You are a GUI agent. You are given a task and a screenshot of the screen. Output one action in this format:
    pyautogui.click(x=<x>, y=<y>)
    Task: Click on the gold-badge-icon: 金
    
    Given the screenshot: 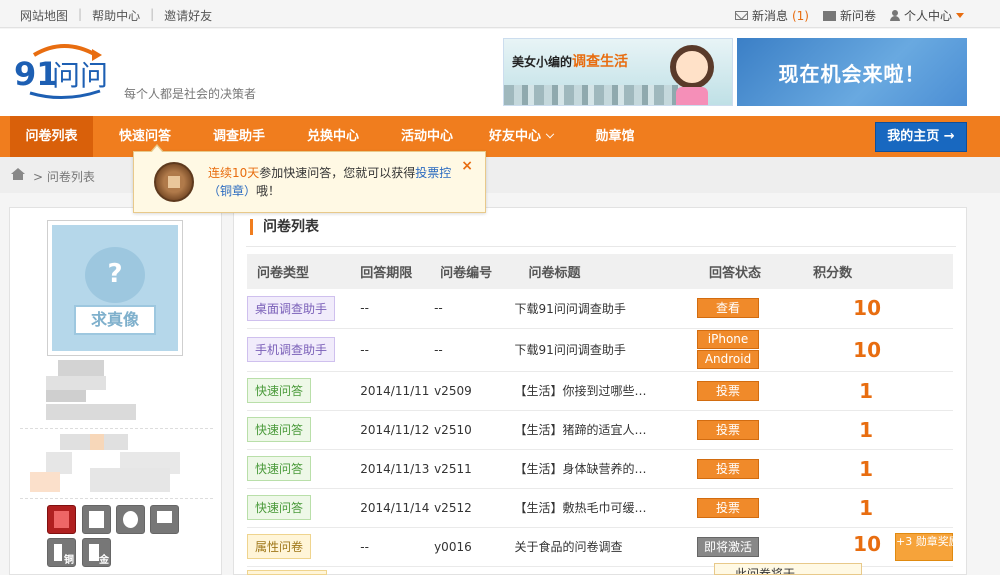 What is the action you would take?
    pyautogui.click(x=96, y=552)
    